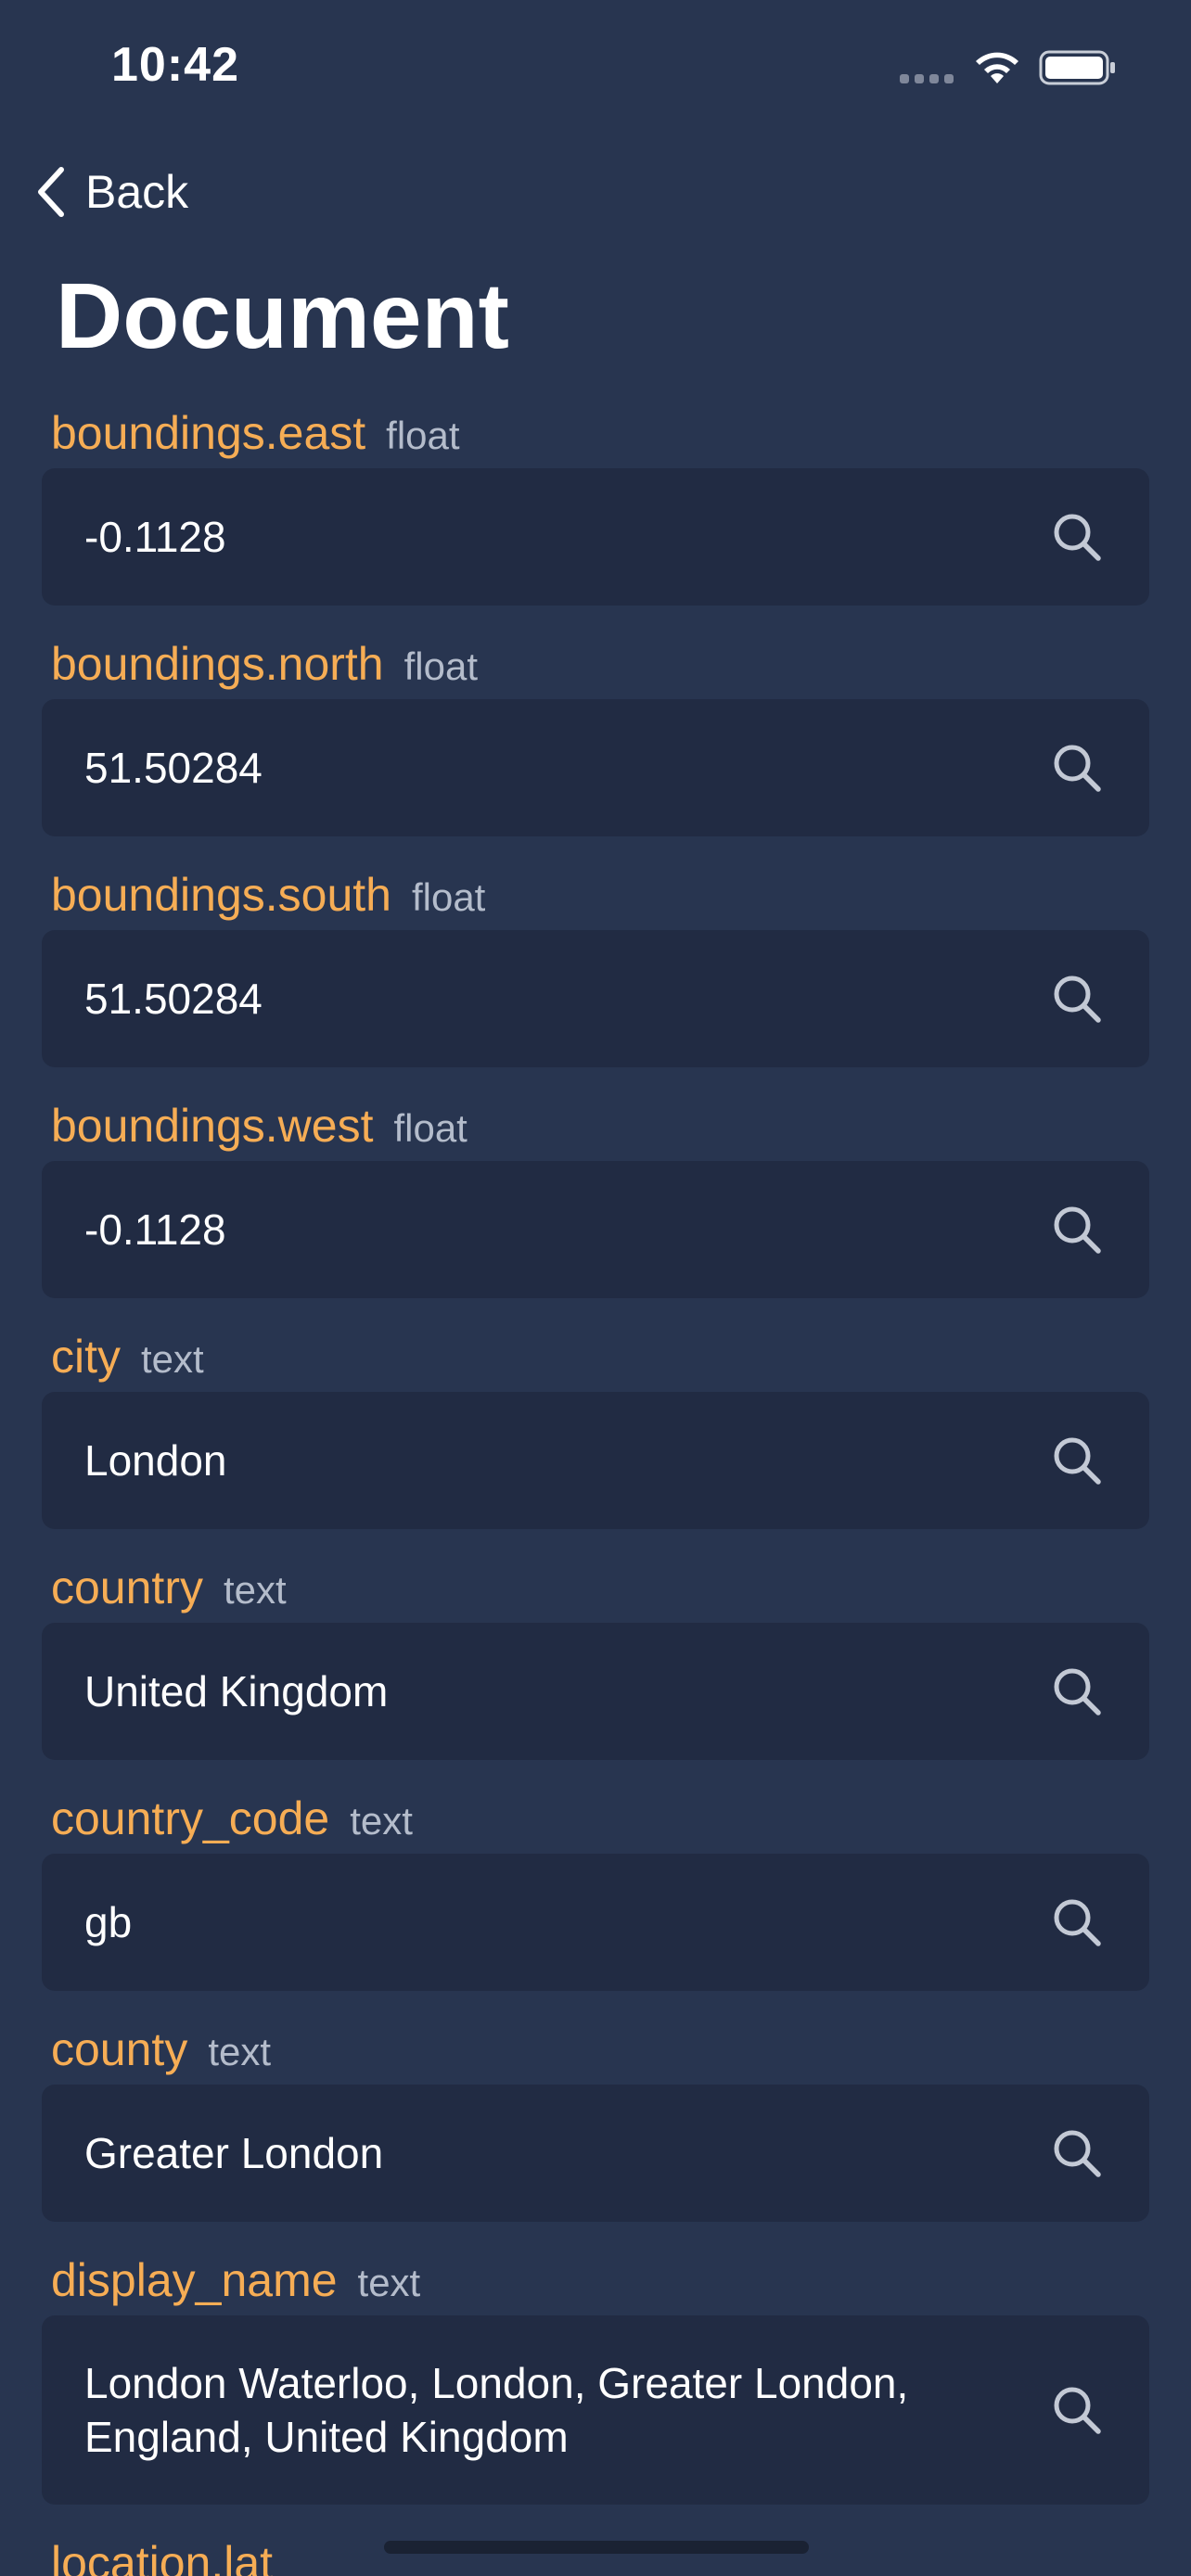 This screenshot has width=1191, height=2576. I want to click on field-item: country_code text gb, so click(595, 1887).